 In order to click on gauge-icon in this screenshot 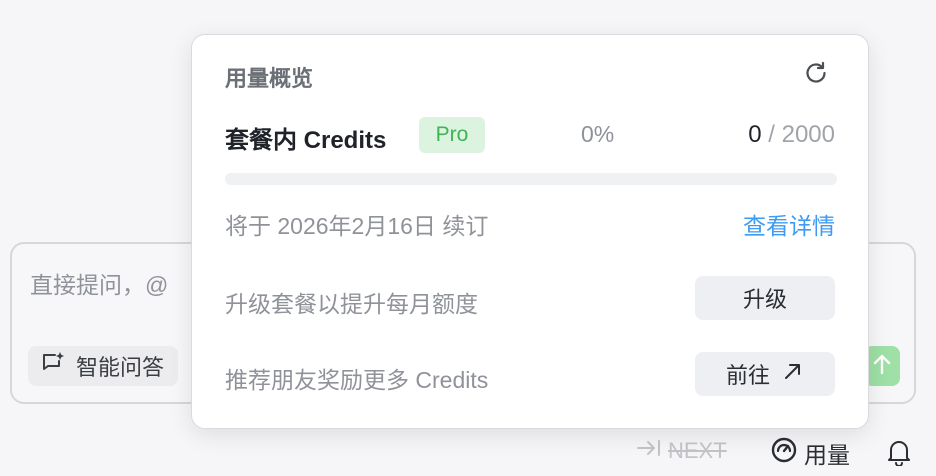, I will do `click(784, 453)`.